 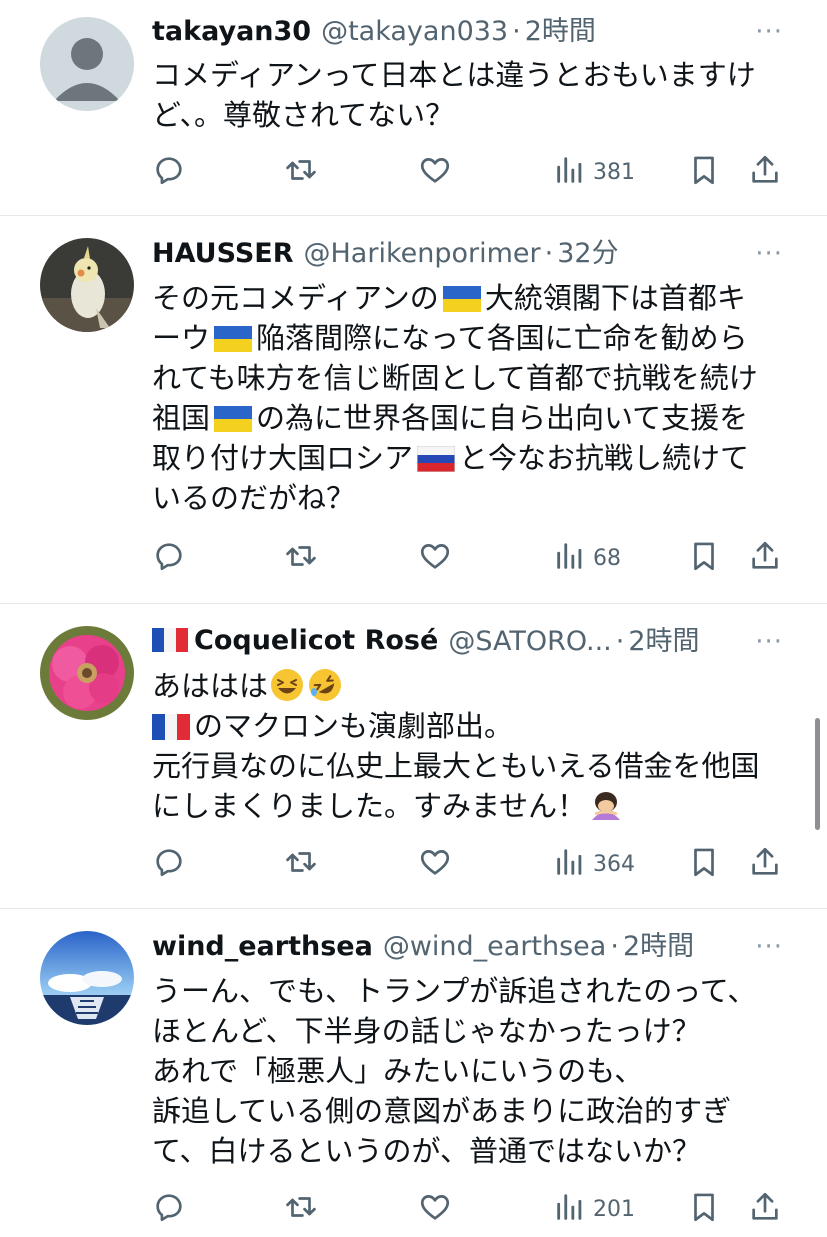 I want to click on text-segment: の為に世界各国に自ら出向いて支援を, so click(x=502, y=418).